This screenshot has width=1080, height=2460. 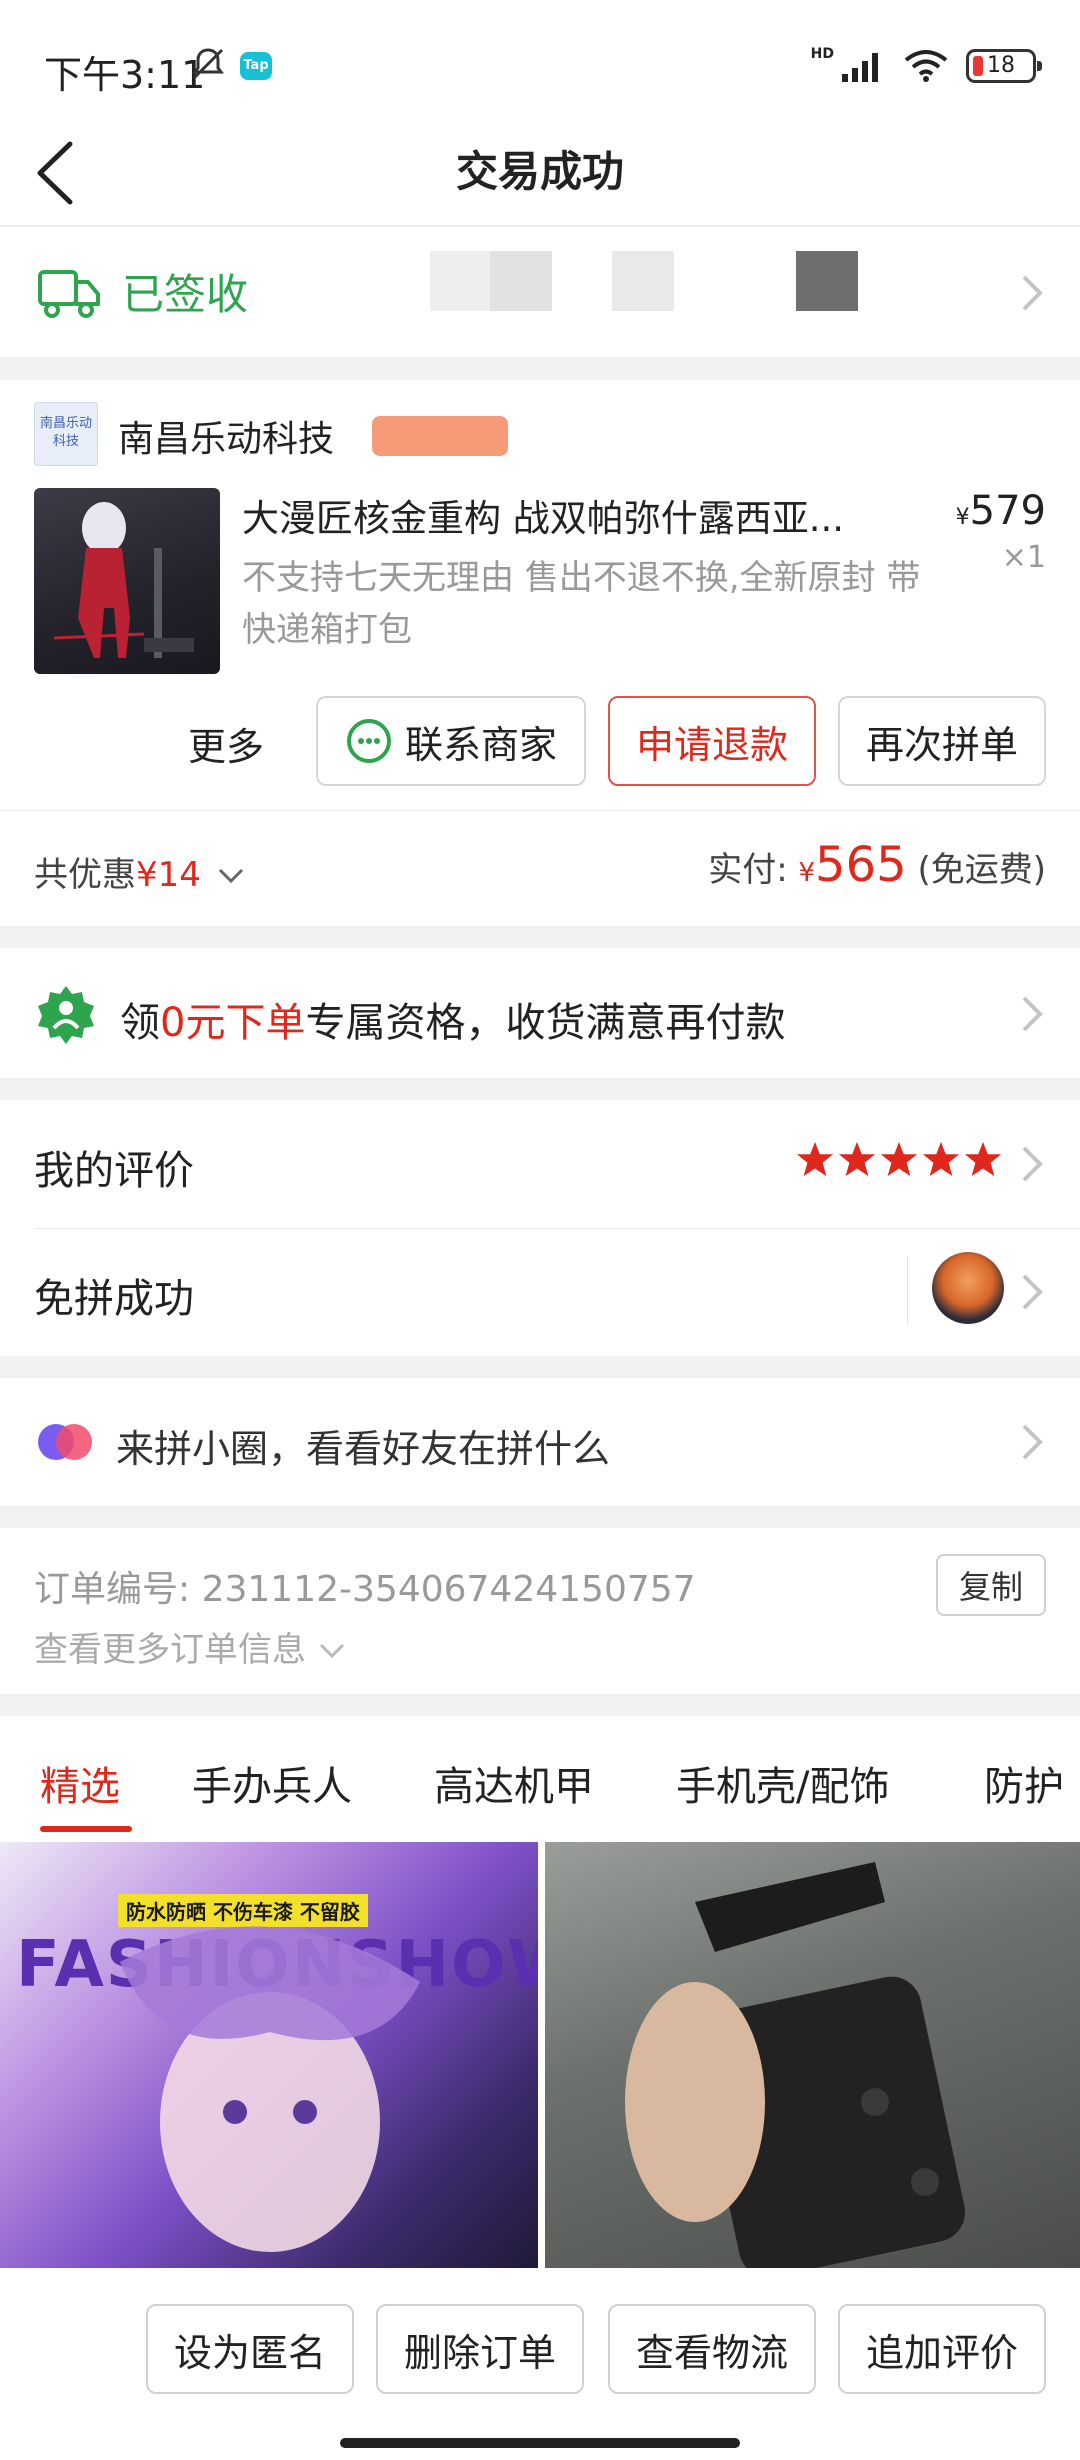 I want to click on anime-artwork, so click(x=270, y=2089).